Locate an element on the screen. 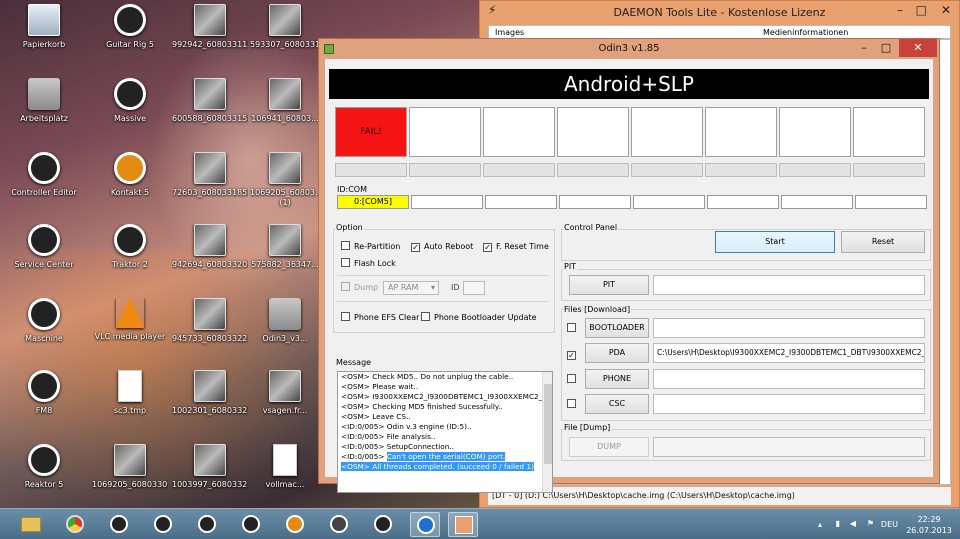 Image resolution: width=960 pixels, height=539 pixels. f-reset-time-checkbox: ✓ F. Reset Time is located at coordinates (516, 247).